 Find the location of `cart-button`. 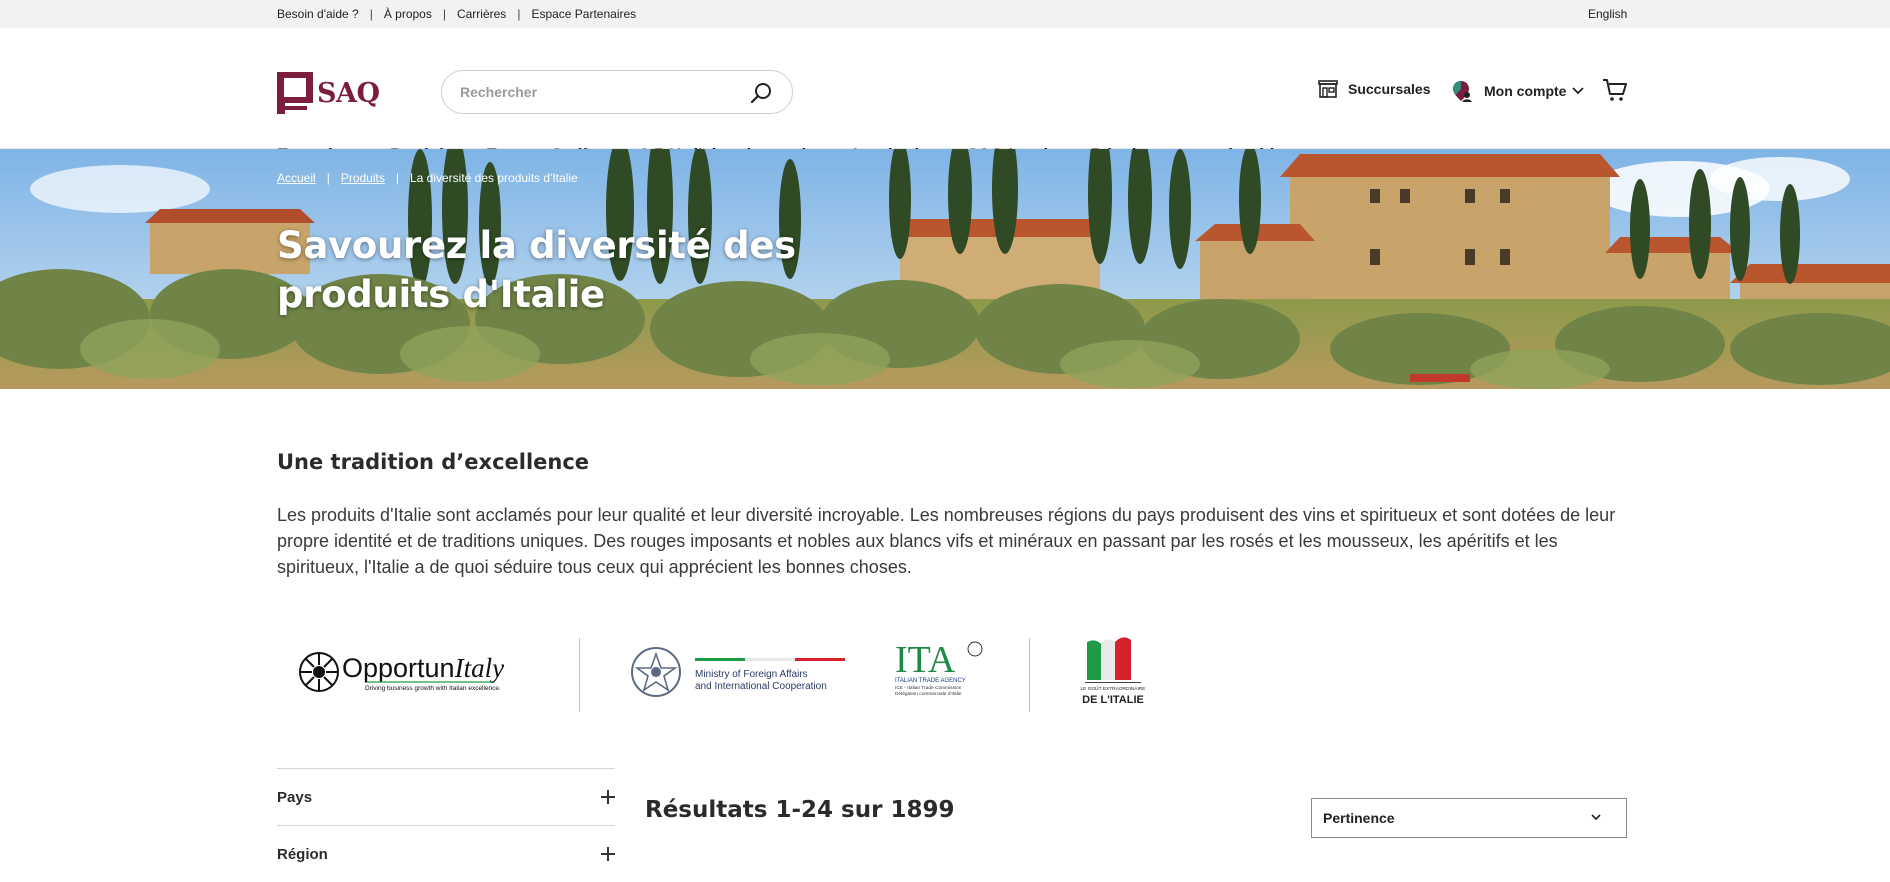

cart-button is located at coordinates (1615, 90).